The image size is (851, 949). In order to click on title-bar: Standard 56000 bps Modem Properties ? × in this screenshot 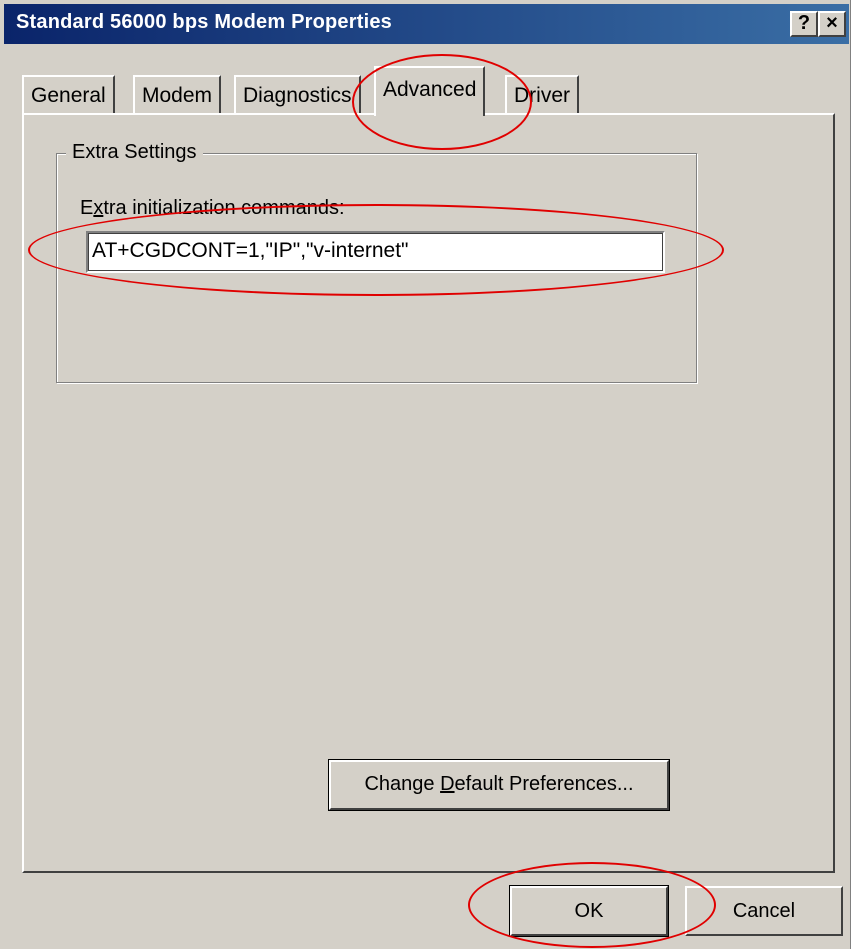, I will do `click(426, 24)`.